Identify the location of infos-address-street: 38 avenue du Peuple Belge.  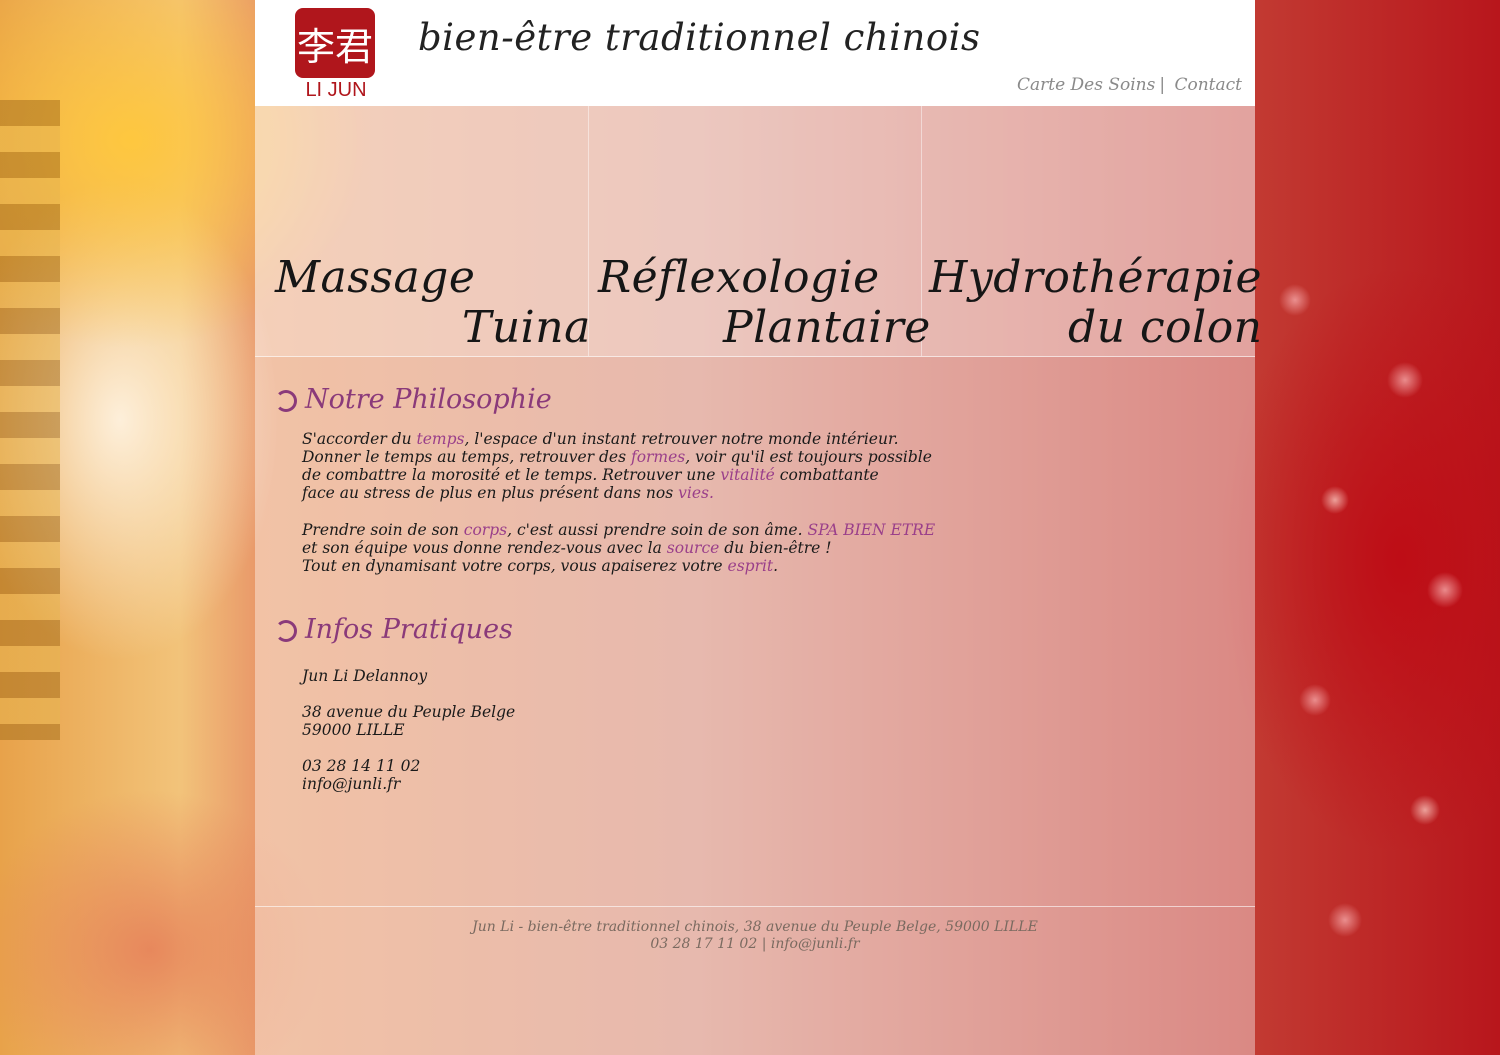
(409, 712).